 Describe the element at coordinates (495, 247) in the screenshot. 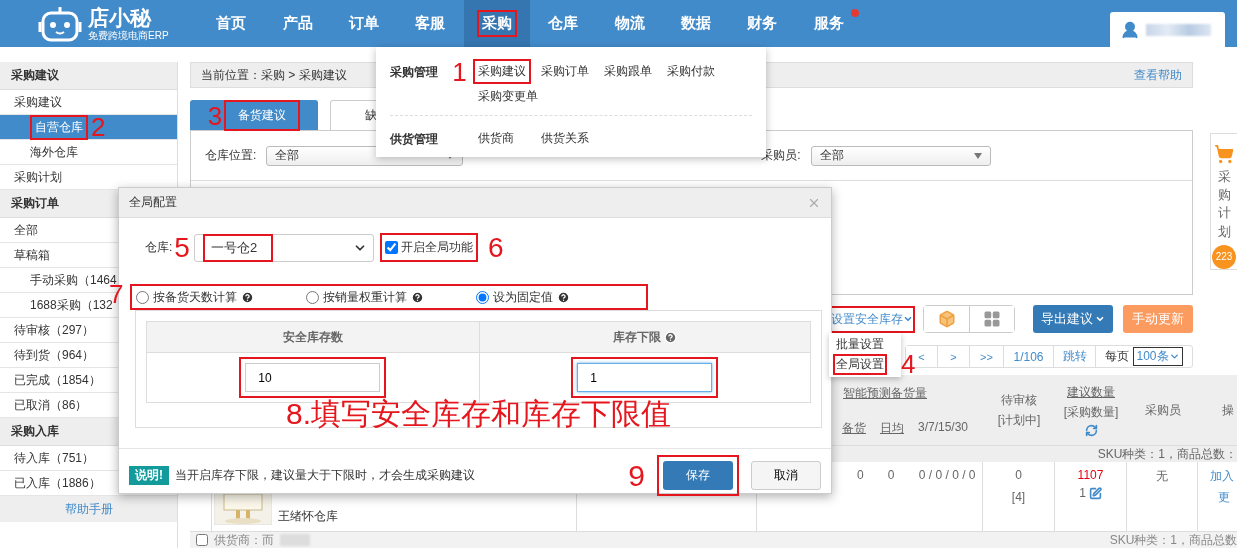

I see `step-number: 6` at that location.